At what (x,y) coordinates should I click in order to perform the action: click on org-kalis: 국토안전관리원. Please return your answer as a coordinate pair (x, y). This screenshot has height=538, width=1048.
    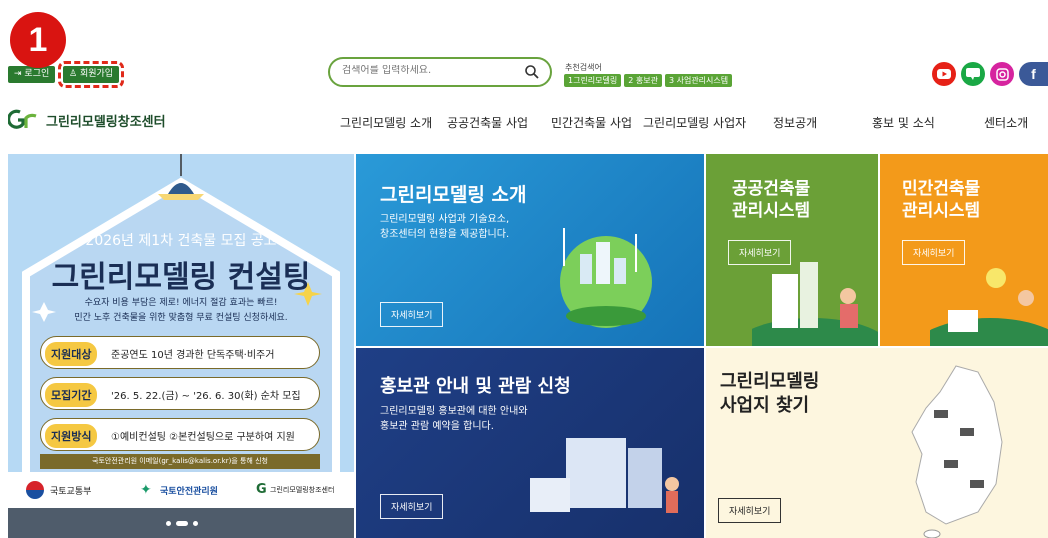
    Looking at the image, I should click on (189, 492).